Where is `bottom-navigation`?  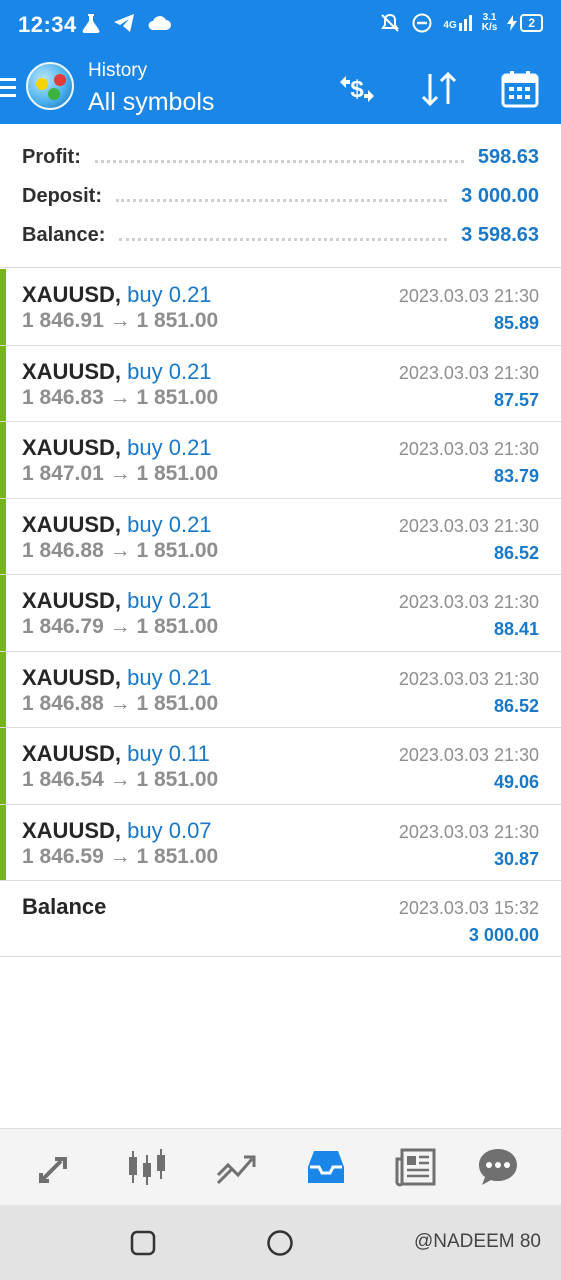
bottom-navigation is located at coordinates (280, 1166).